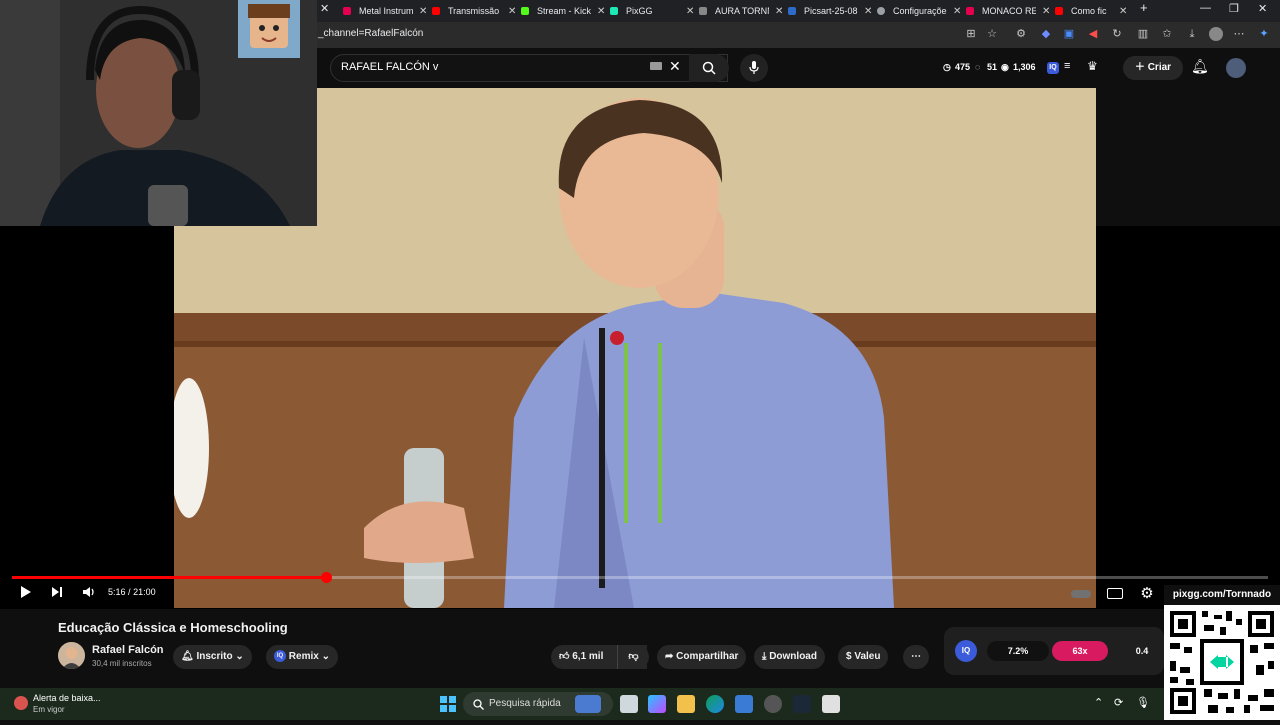  I want to click on chevron-down-icon: ⌄, so click(325, 656).